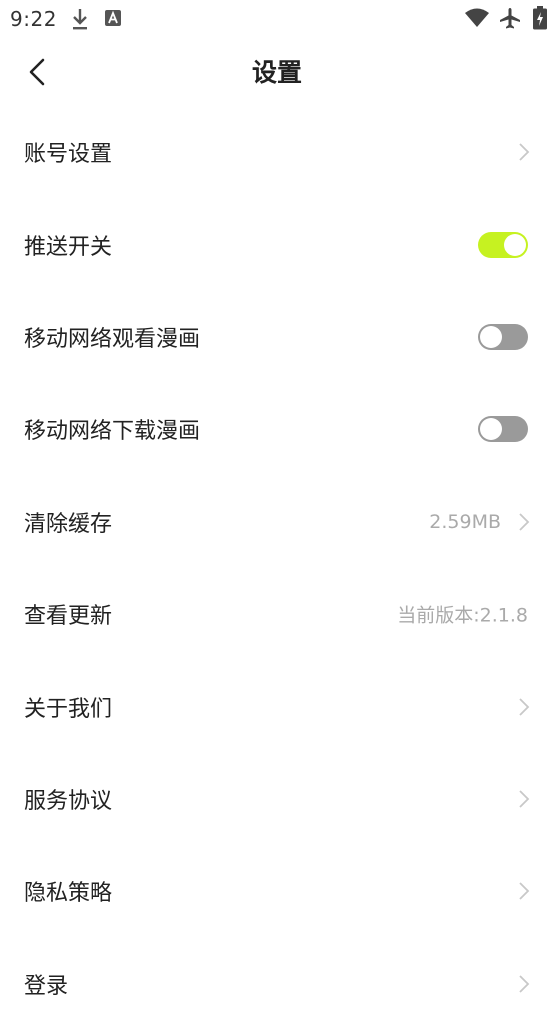  I want to click on settings-item-label: 移动网络下载漫画, so click(112, 432).